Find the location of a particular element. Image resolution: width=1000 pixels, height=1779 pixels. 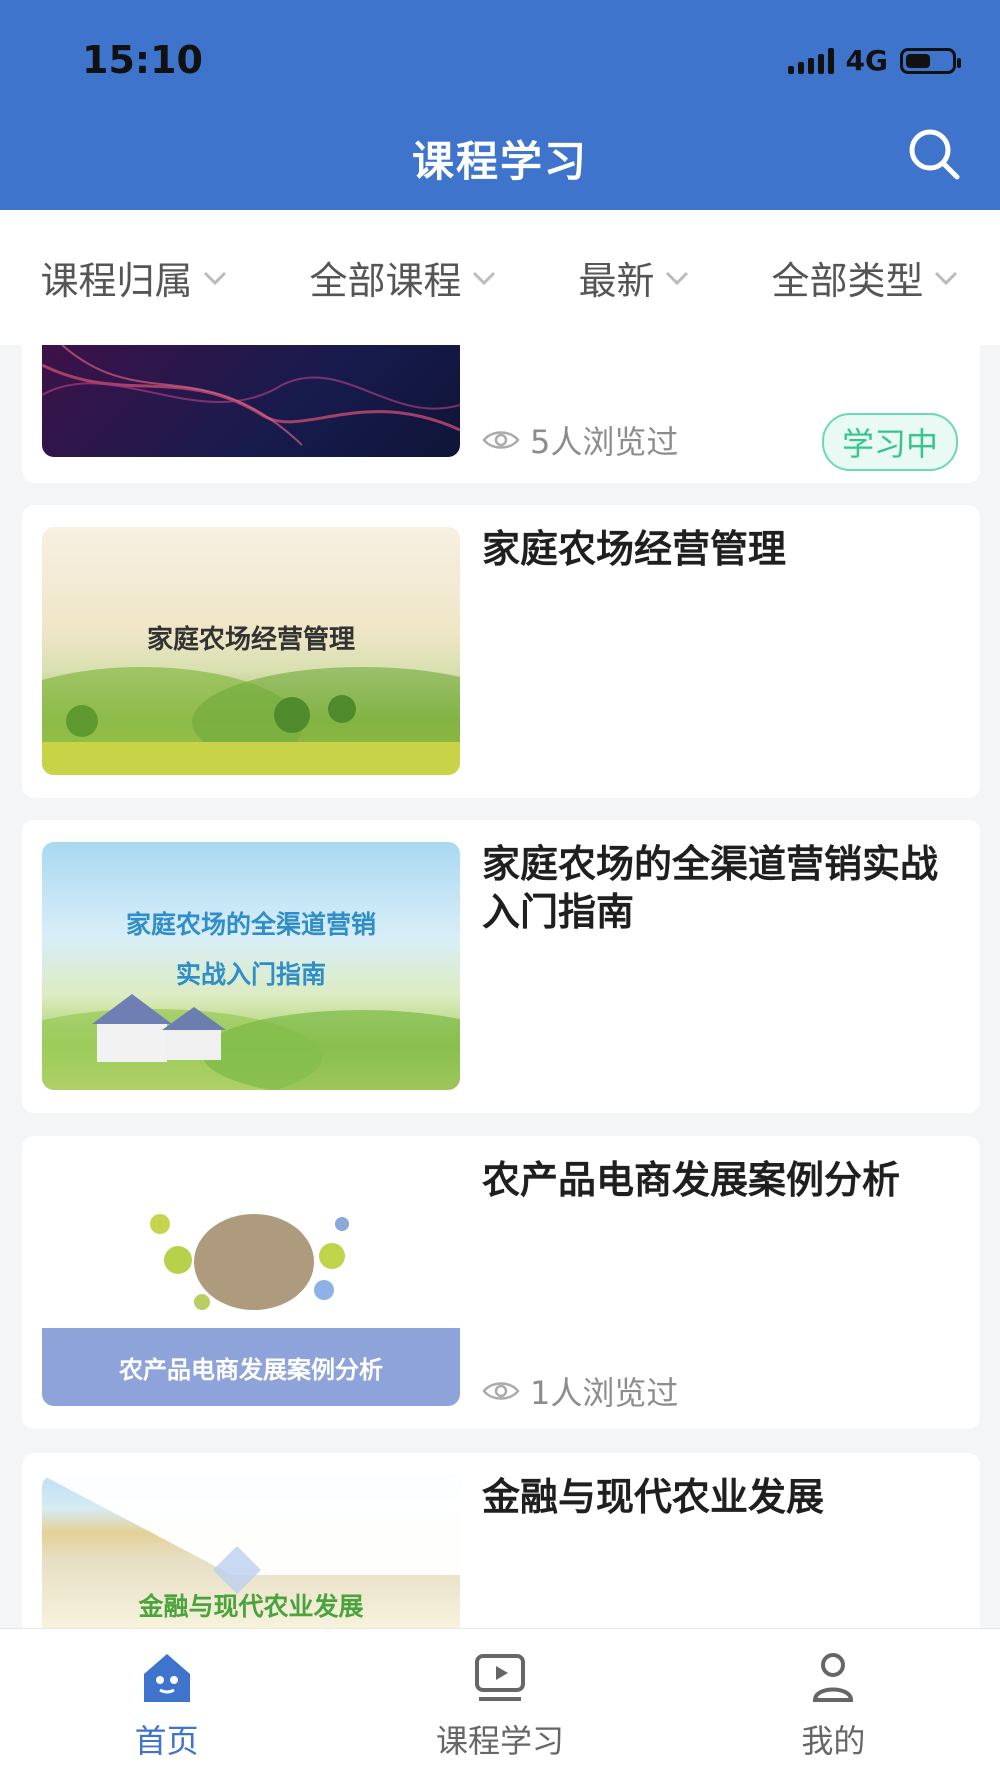

play-icon is located at coordinates (499, 1677).